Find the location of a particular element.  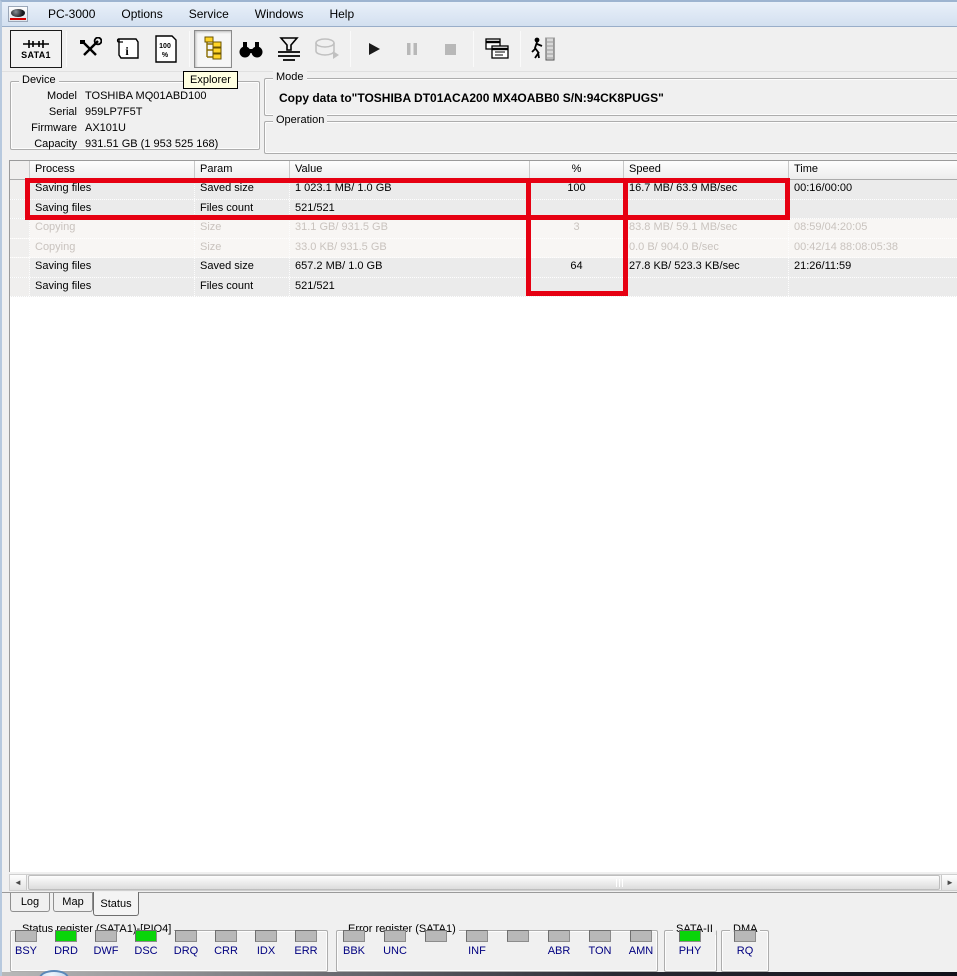

header-param: Param is located at coordinates (242, 170).